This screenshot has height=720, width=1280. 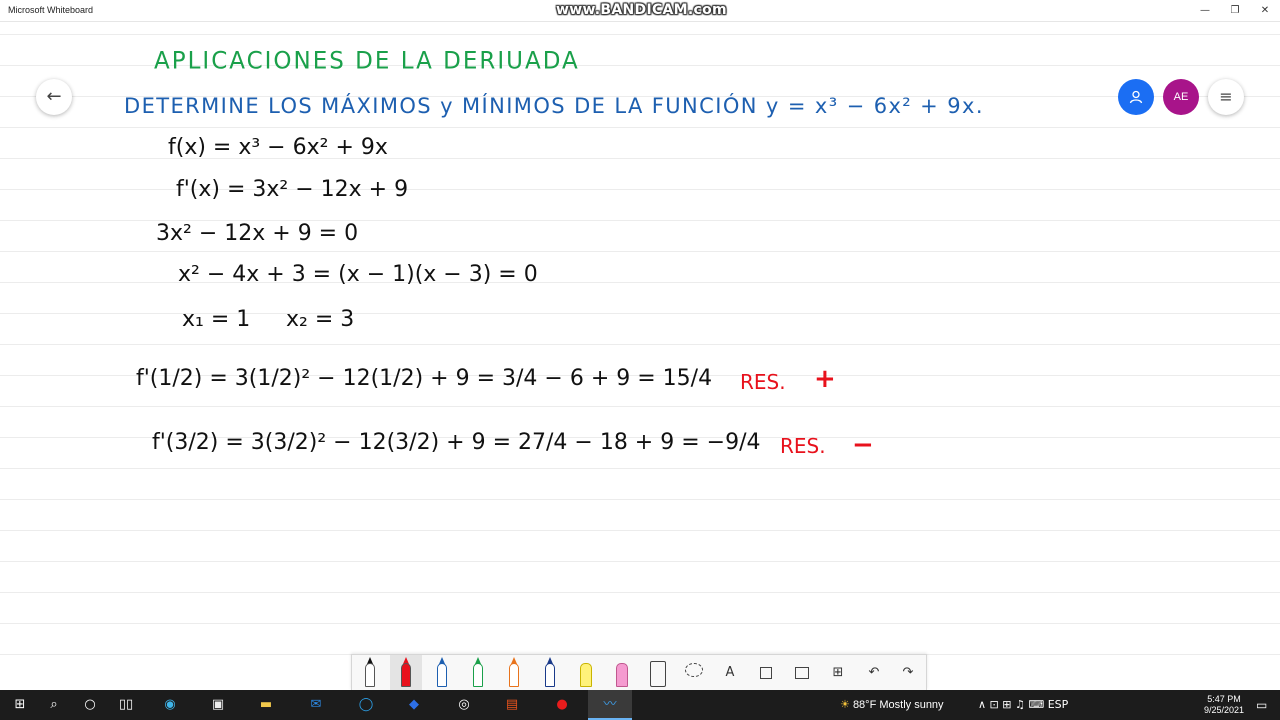 I want to click on cortana-icon: ○, so click(x=90, y=705).